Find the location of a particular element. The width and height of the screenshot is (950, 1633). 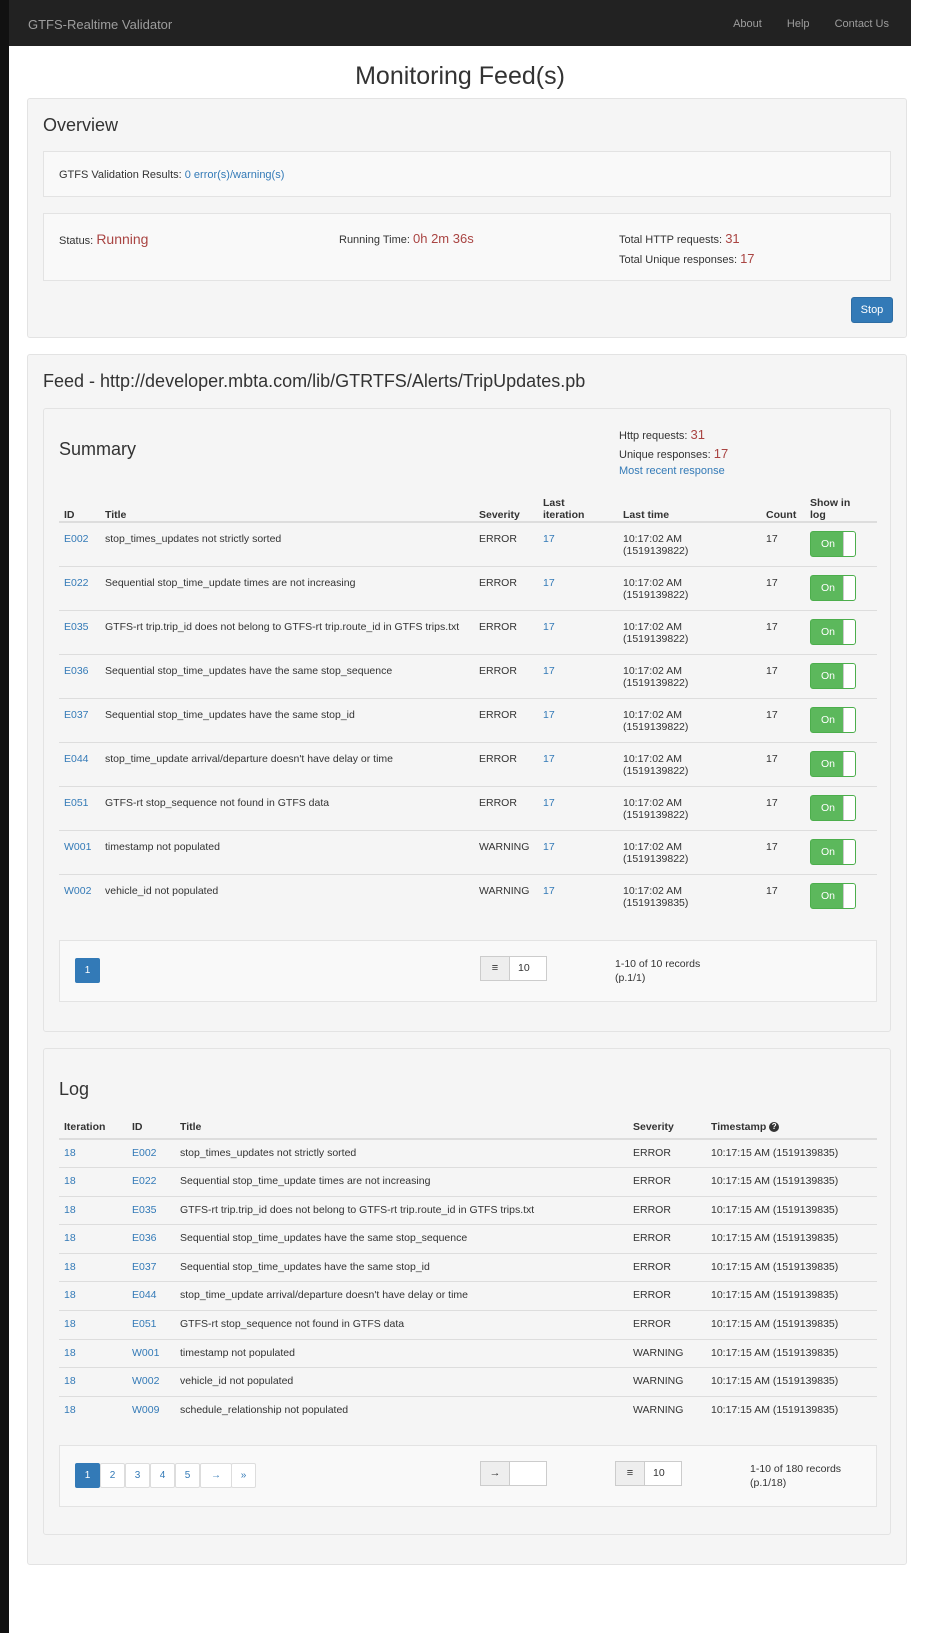

summary-row-id: W002 is located at coordinates (79, 895).